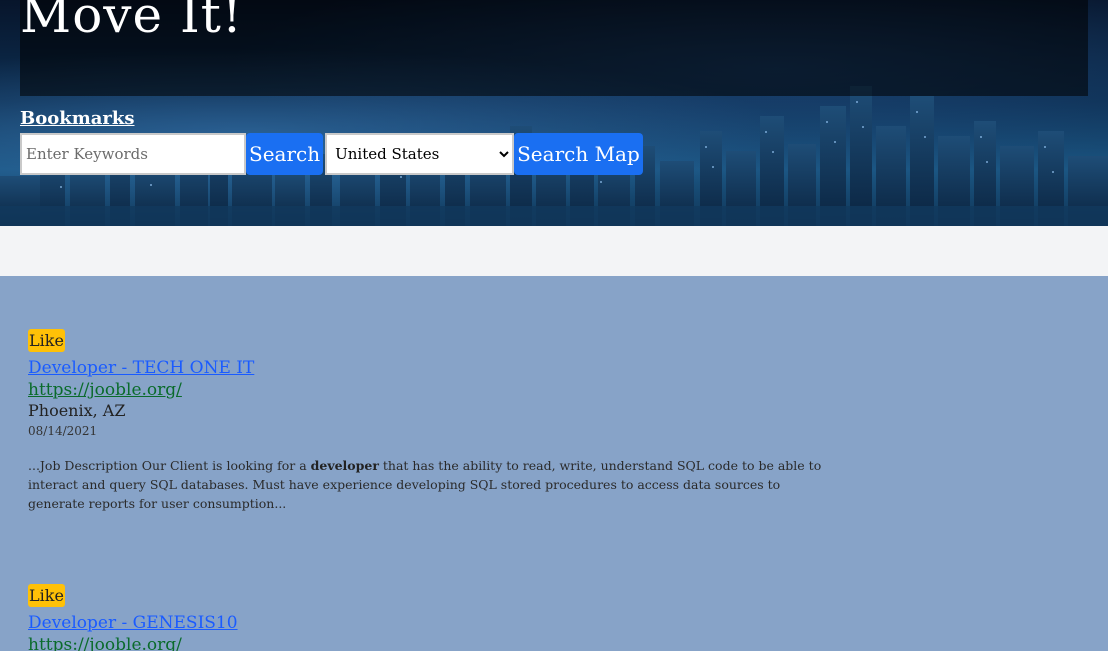  Describe the element at coordinates (133, 154) in the screenshot. I see `keywords-input` at that location.